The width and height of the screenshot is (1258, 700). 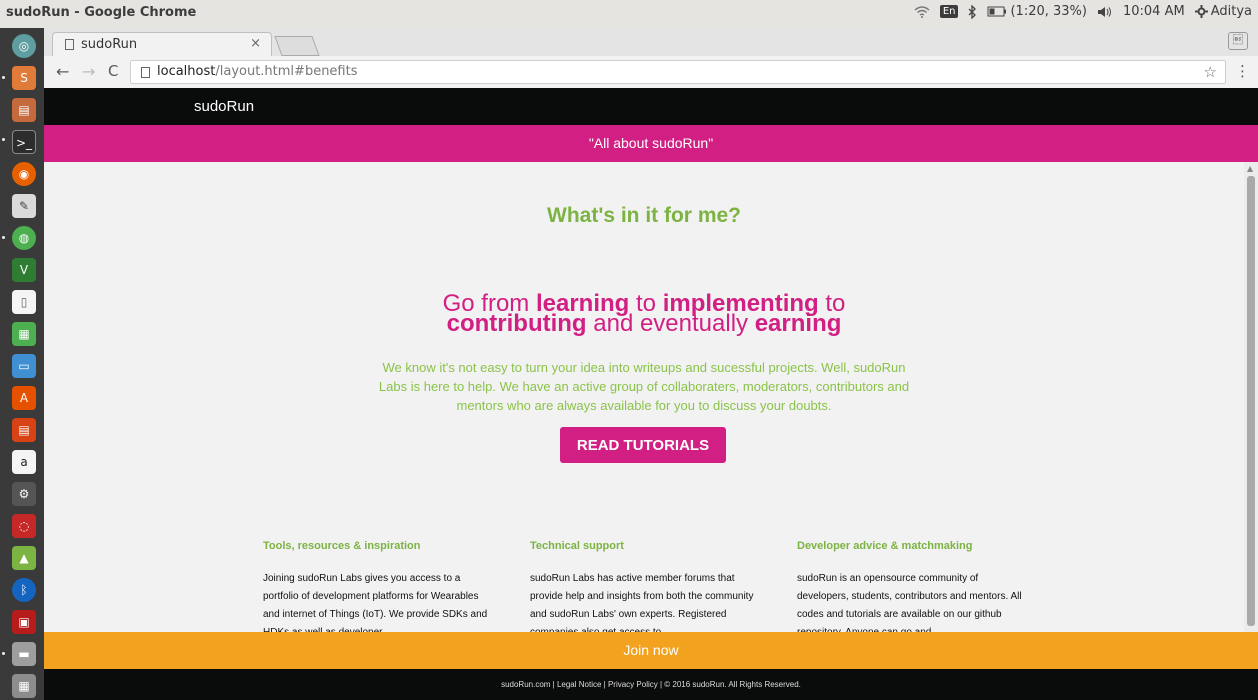 I want to click on wifi-icon, so click(x=922, y=11).